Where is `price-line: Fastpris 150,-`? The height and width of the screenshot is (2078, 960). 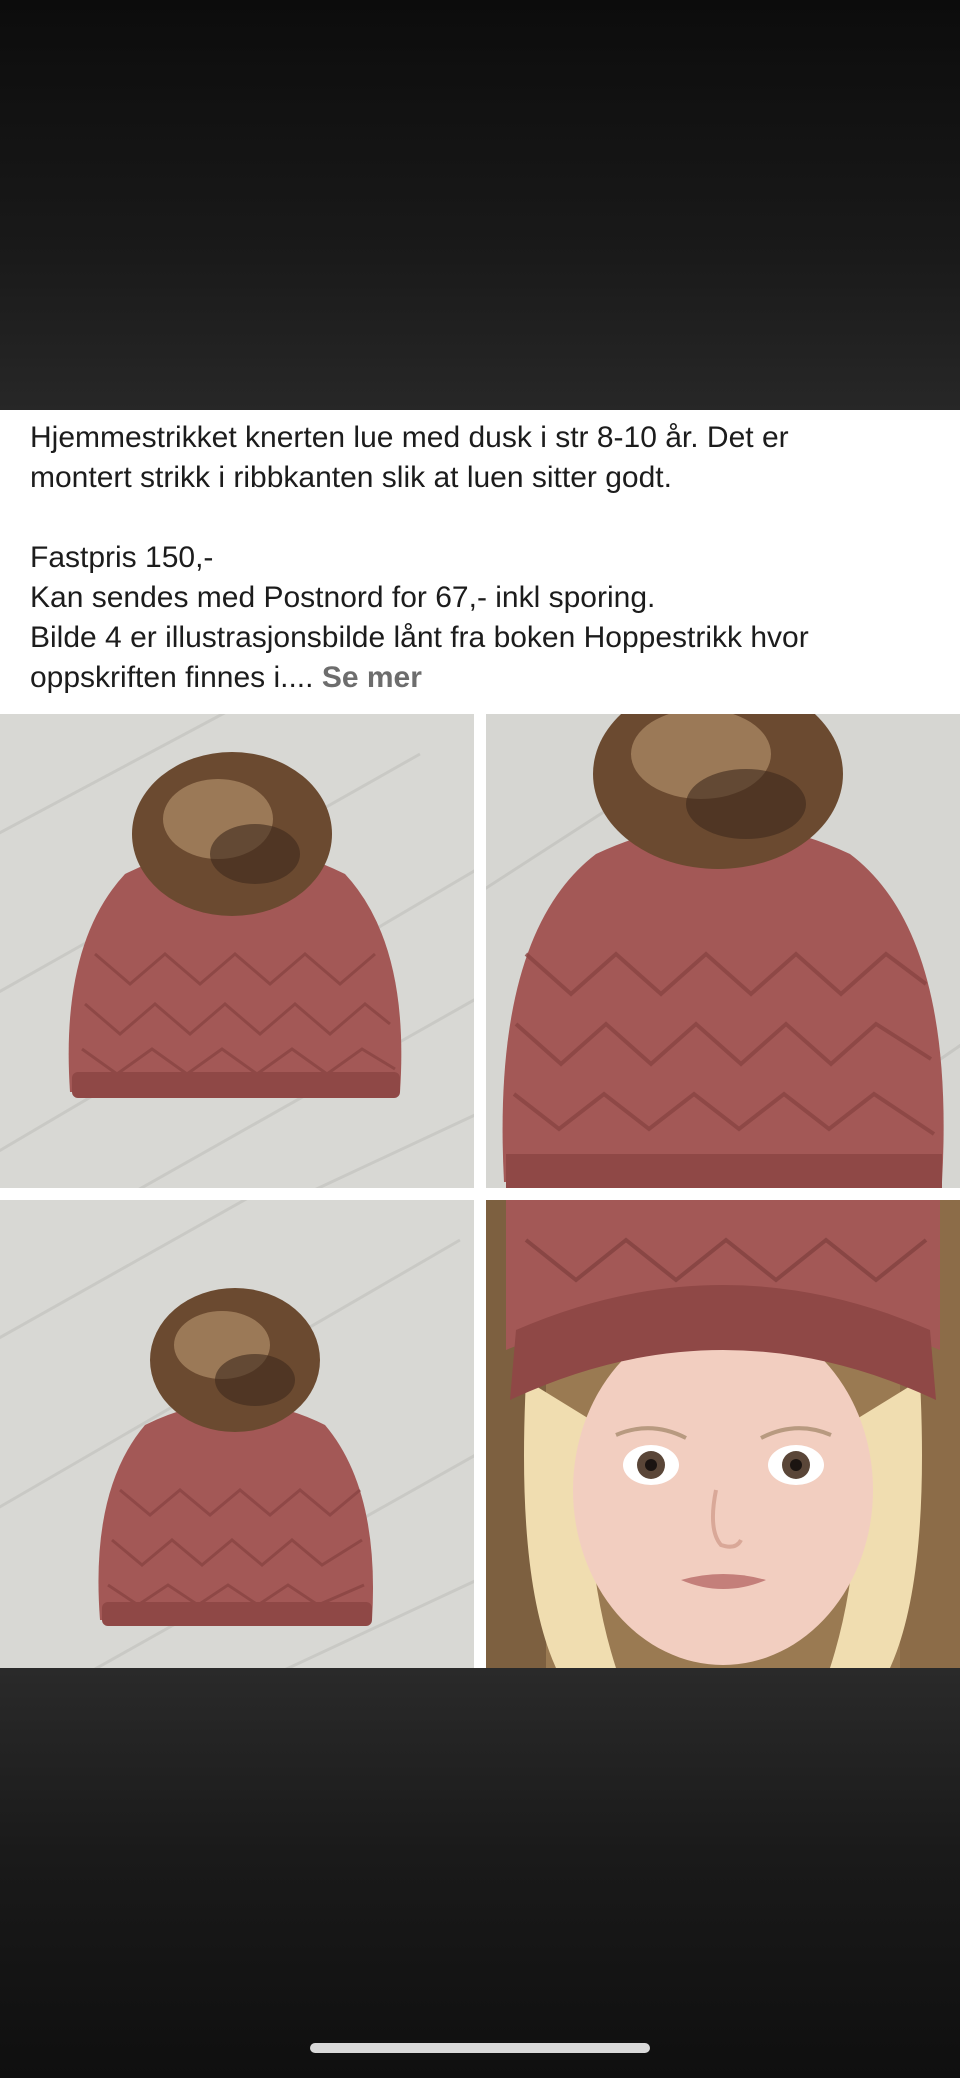 price-line: Fastpris 150,- is located at coordinates (122, 557).